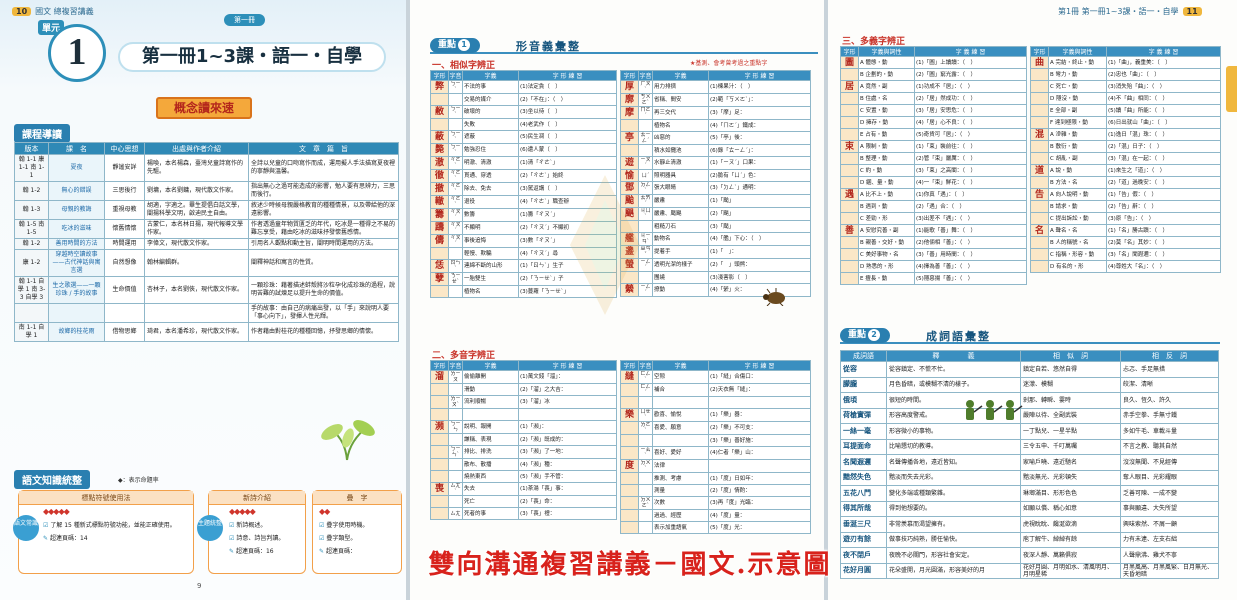 The width and height of the screenshot is (1237, 600). Describe the element at coordinates (1163, 230) in the screenshot. I see `practice-cell: (1)「名」勝古蹟：（ ）` at that location.